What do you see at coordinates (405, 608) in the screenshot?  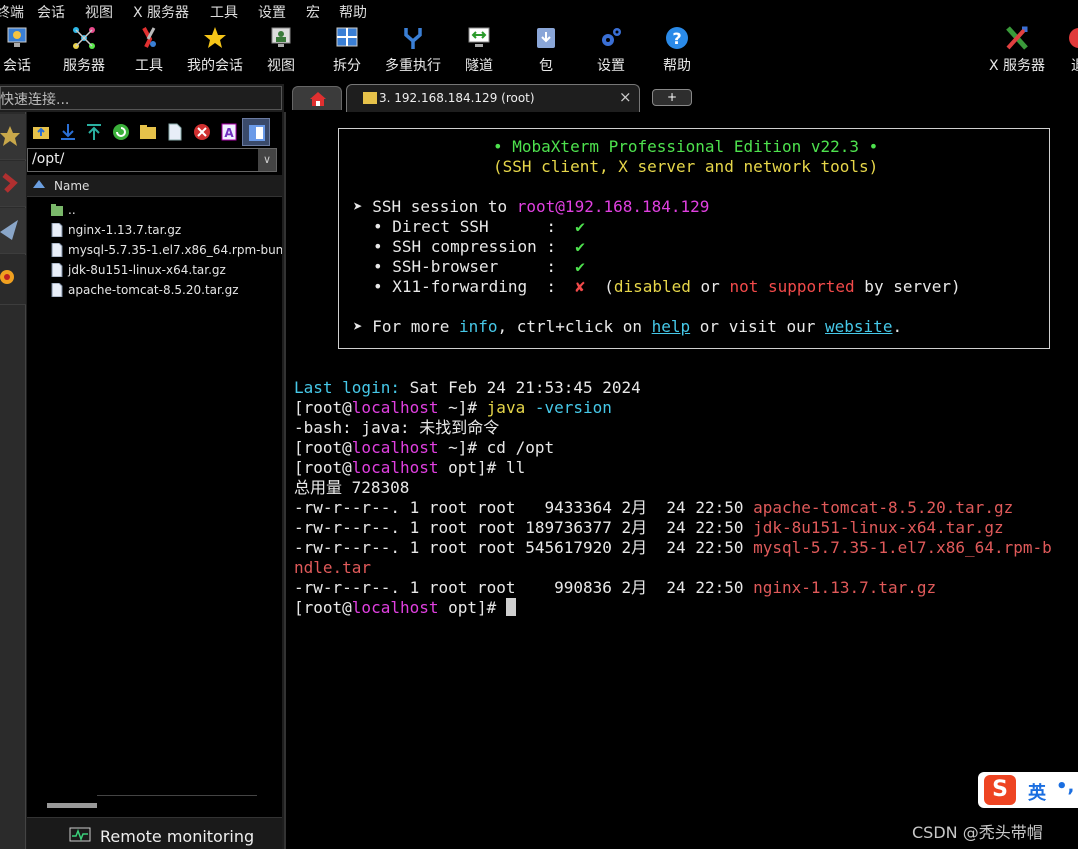 I see `terminal-line-prompt: [root@localhost opt]#` at bounding box center [405, 608].